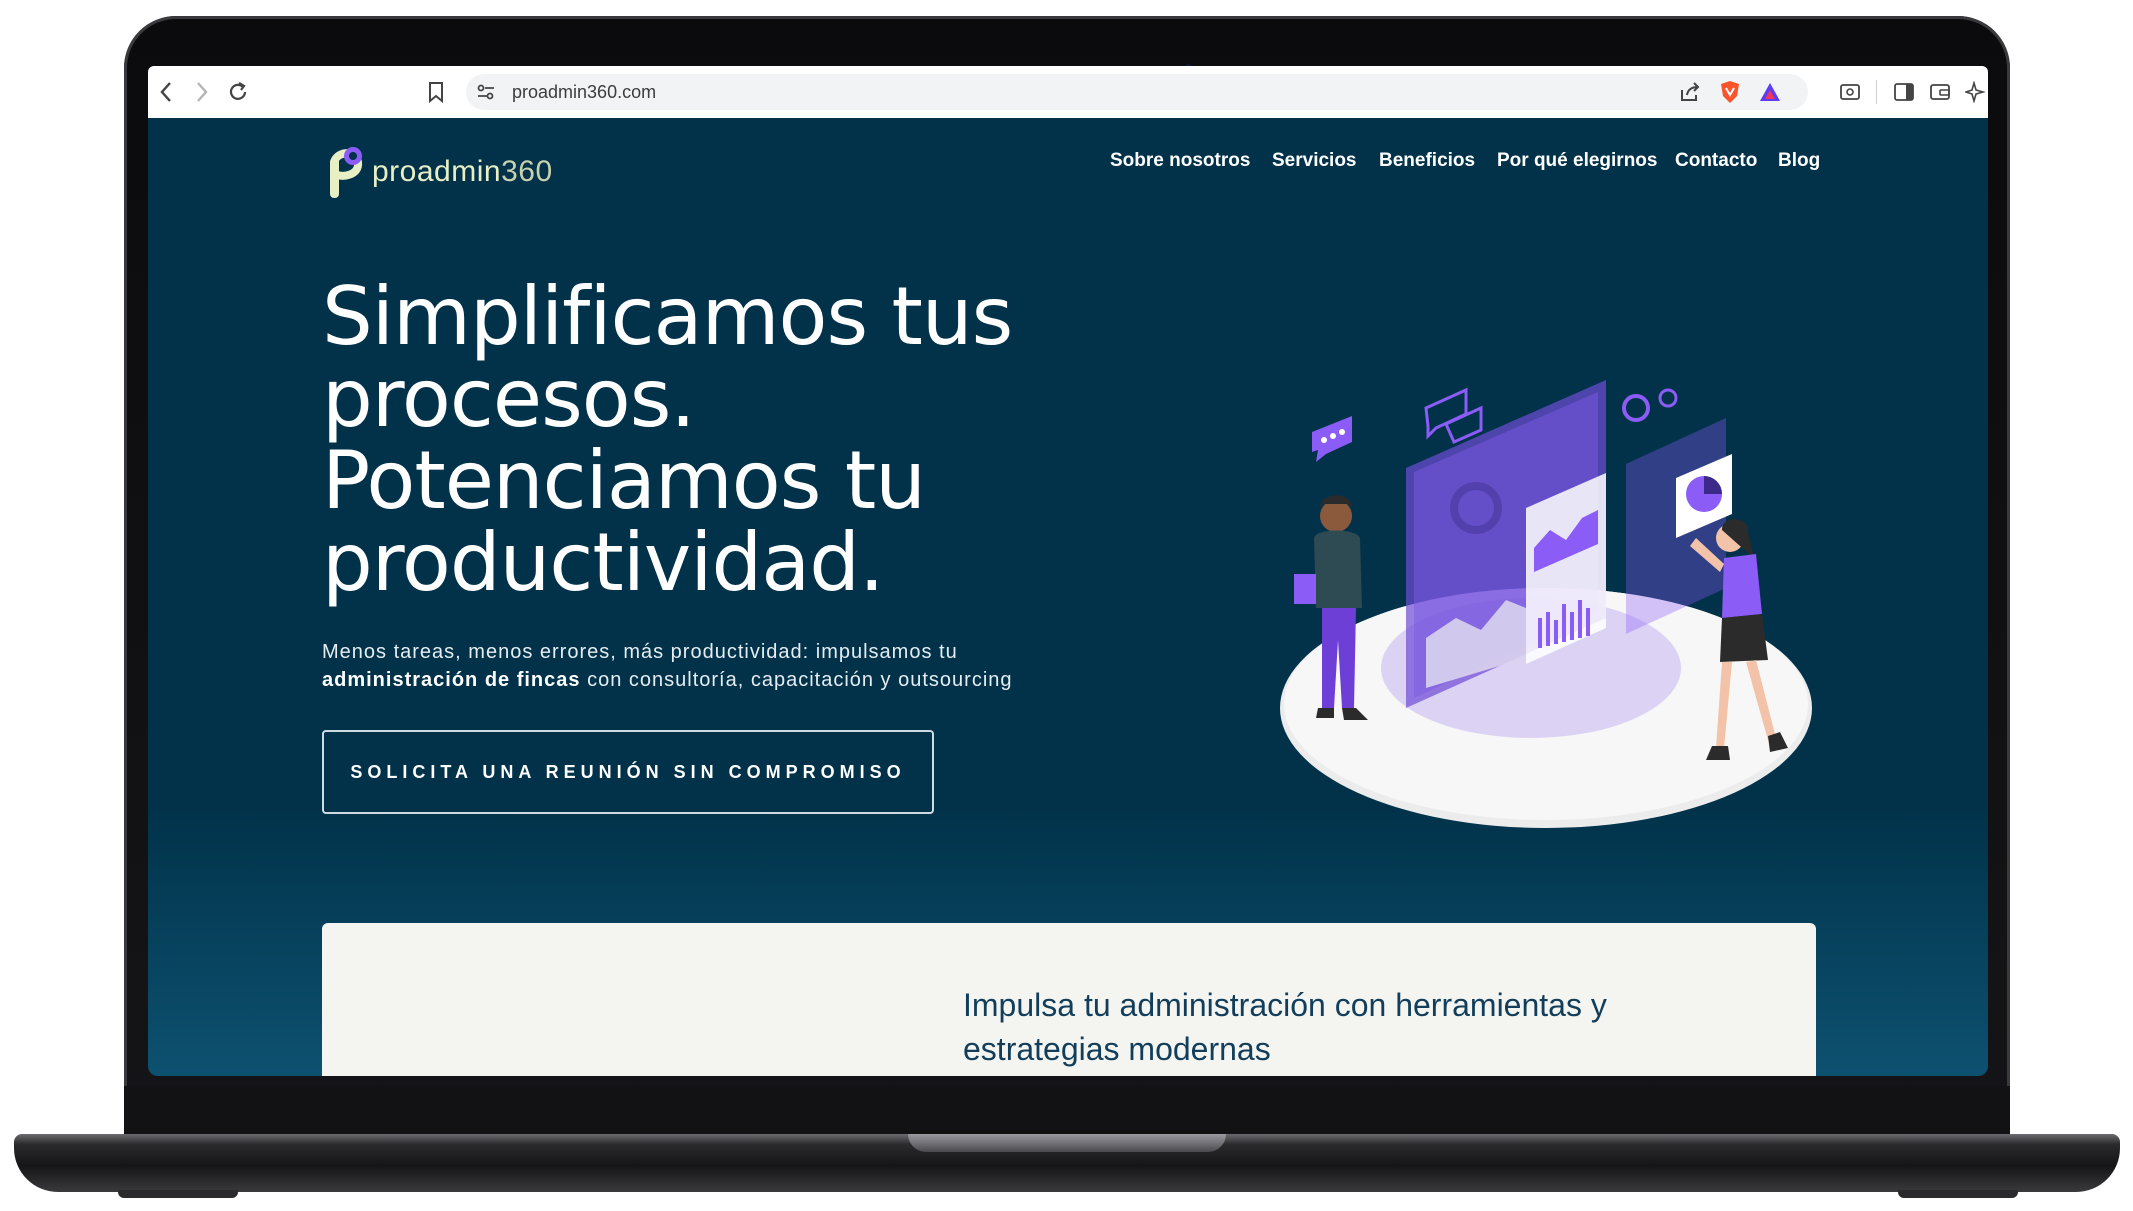  I want to click on nav-blog: Blog, so click(1799, 161).